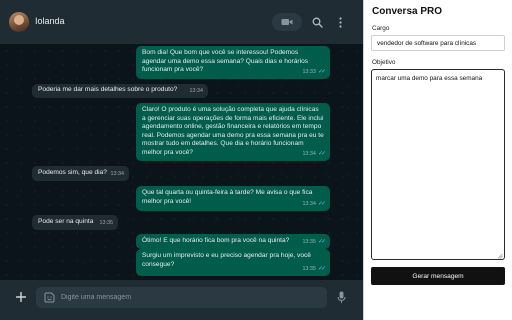 The height and width of the screenshot is (320, 512). I want to click on message-text: Podemos sim, que dia?, so click(72, 172).